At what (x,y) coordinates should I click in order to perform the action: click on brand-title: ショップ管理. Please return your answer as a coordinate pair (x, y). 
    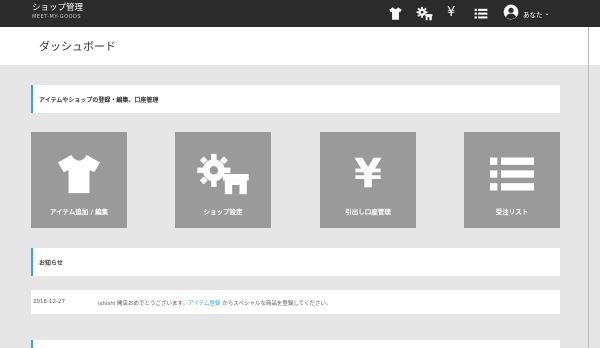
    Looking at the image, I should click on (58, 8).